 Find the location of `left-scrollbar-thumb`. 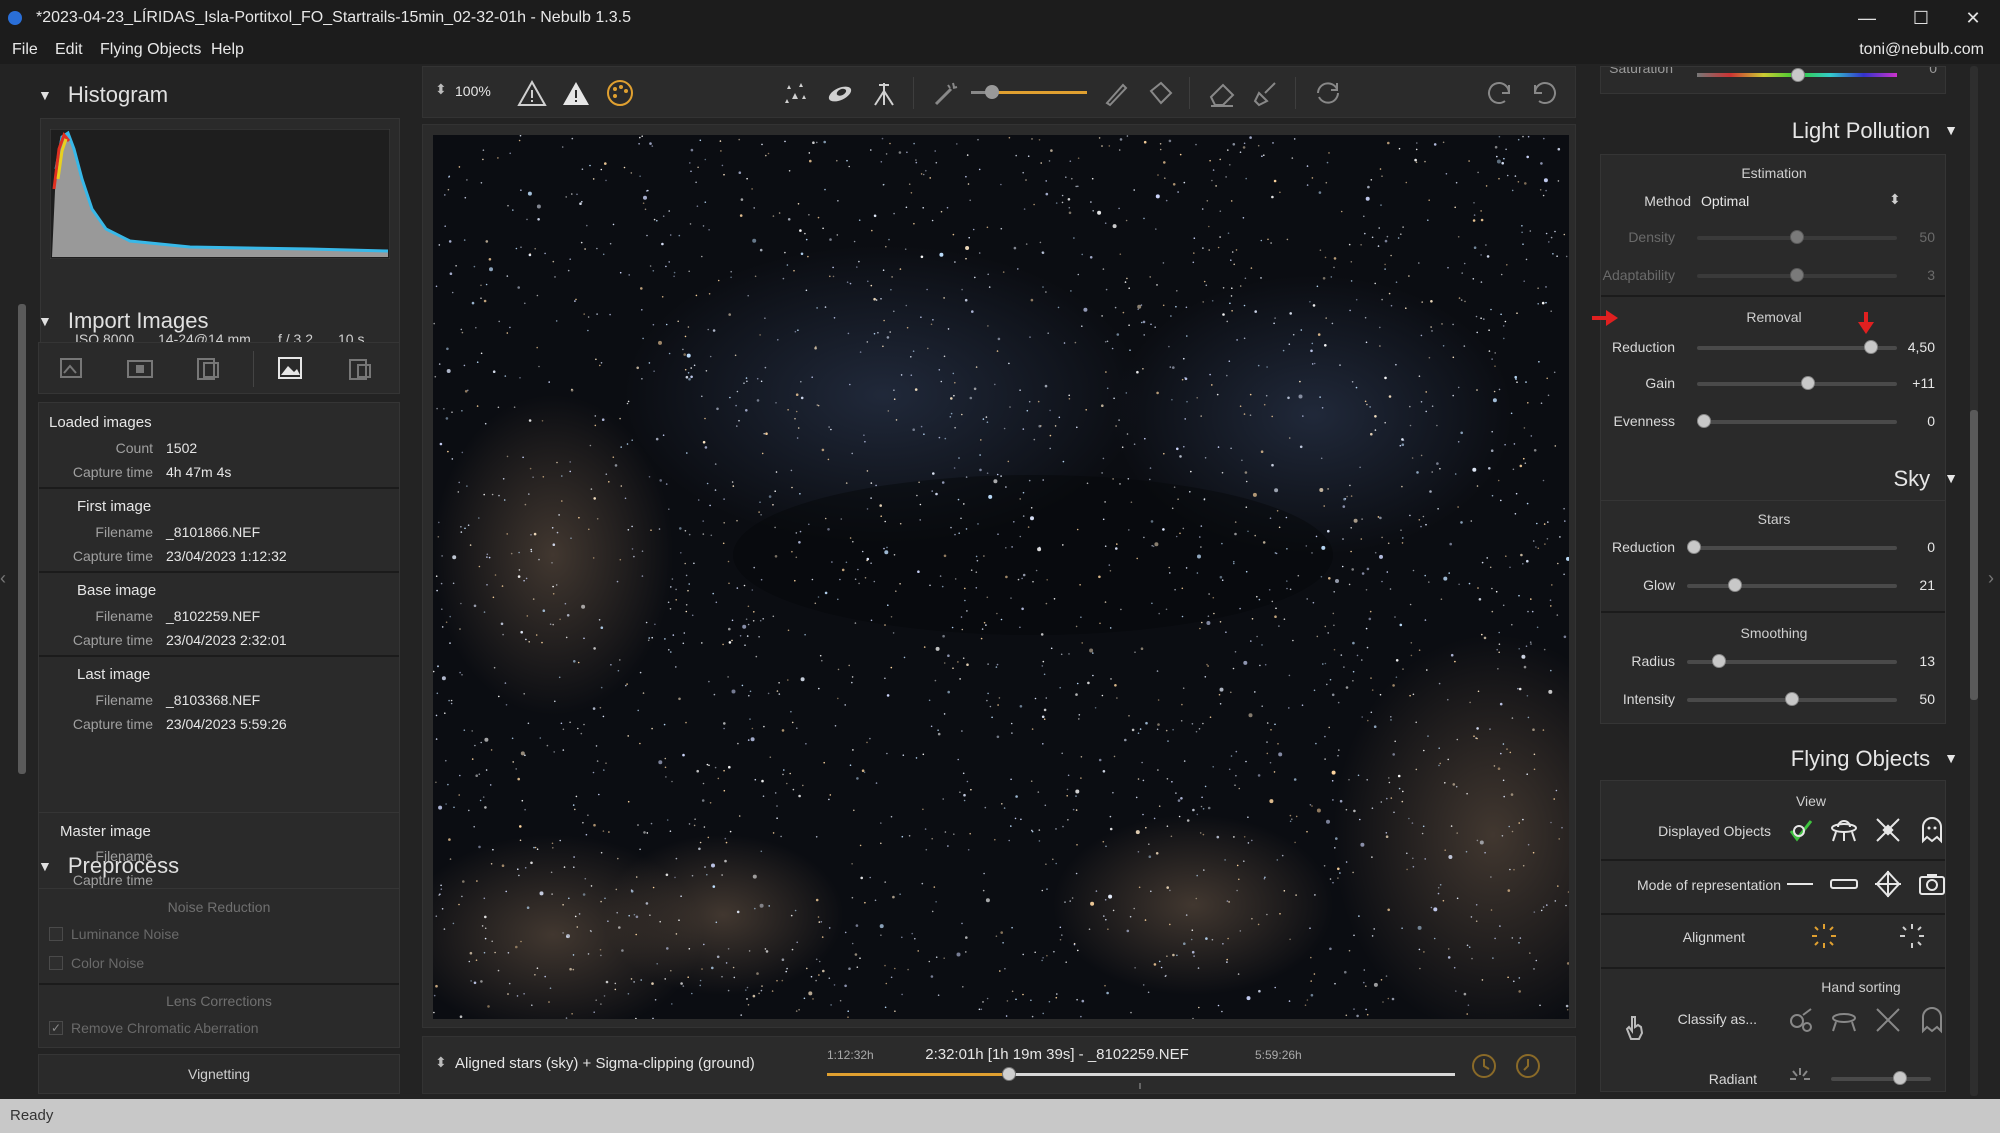

left-scrollbar-thumb is located at coordinates (22, 539).